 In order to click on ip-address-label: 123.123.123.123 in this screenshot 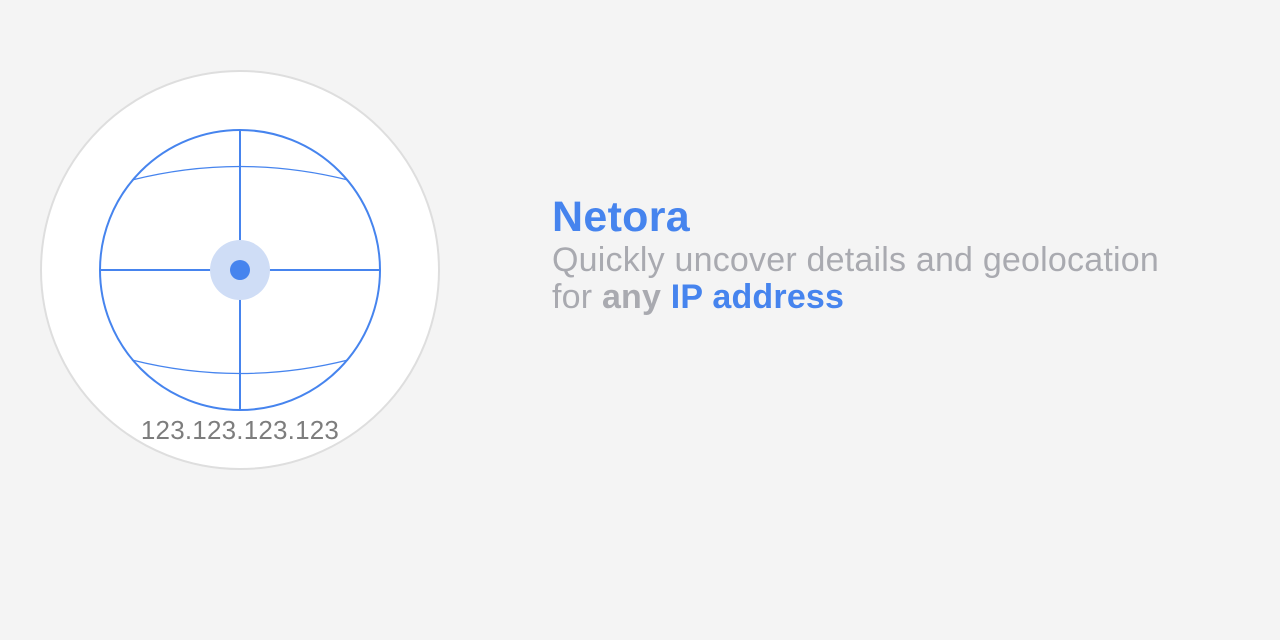, I will do `click(240, 430)`.